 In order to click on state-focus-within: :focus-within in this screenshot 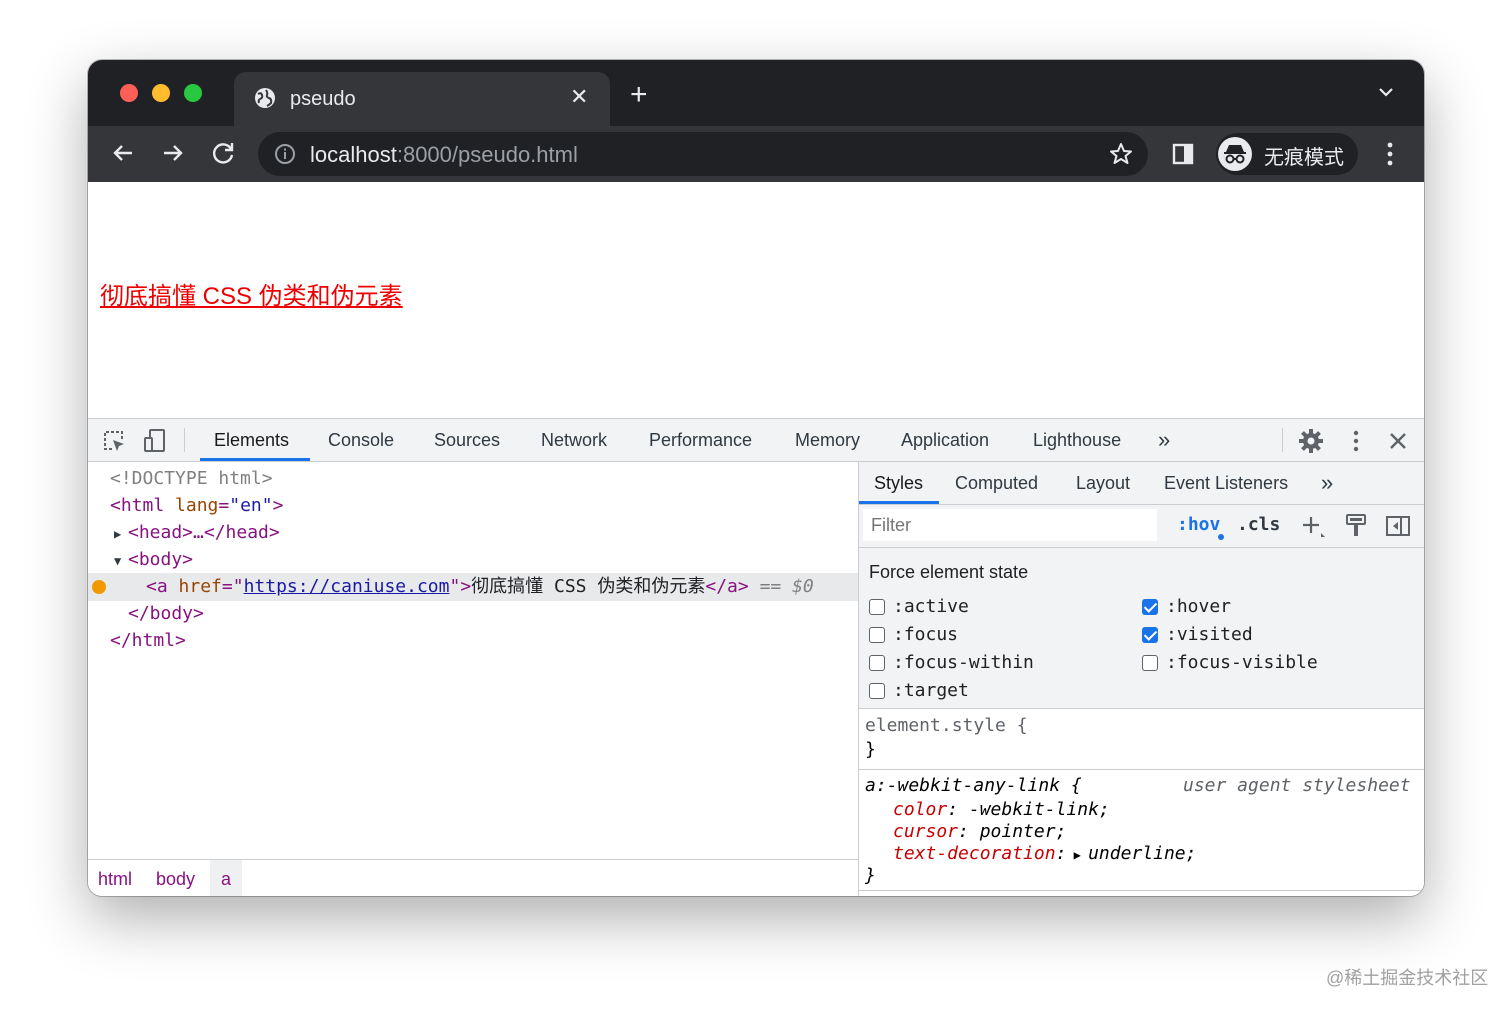, I will do `click(951, 662)`.